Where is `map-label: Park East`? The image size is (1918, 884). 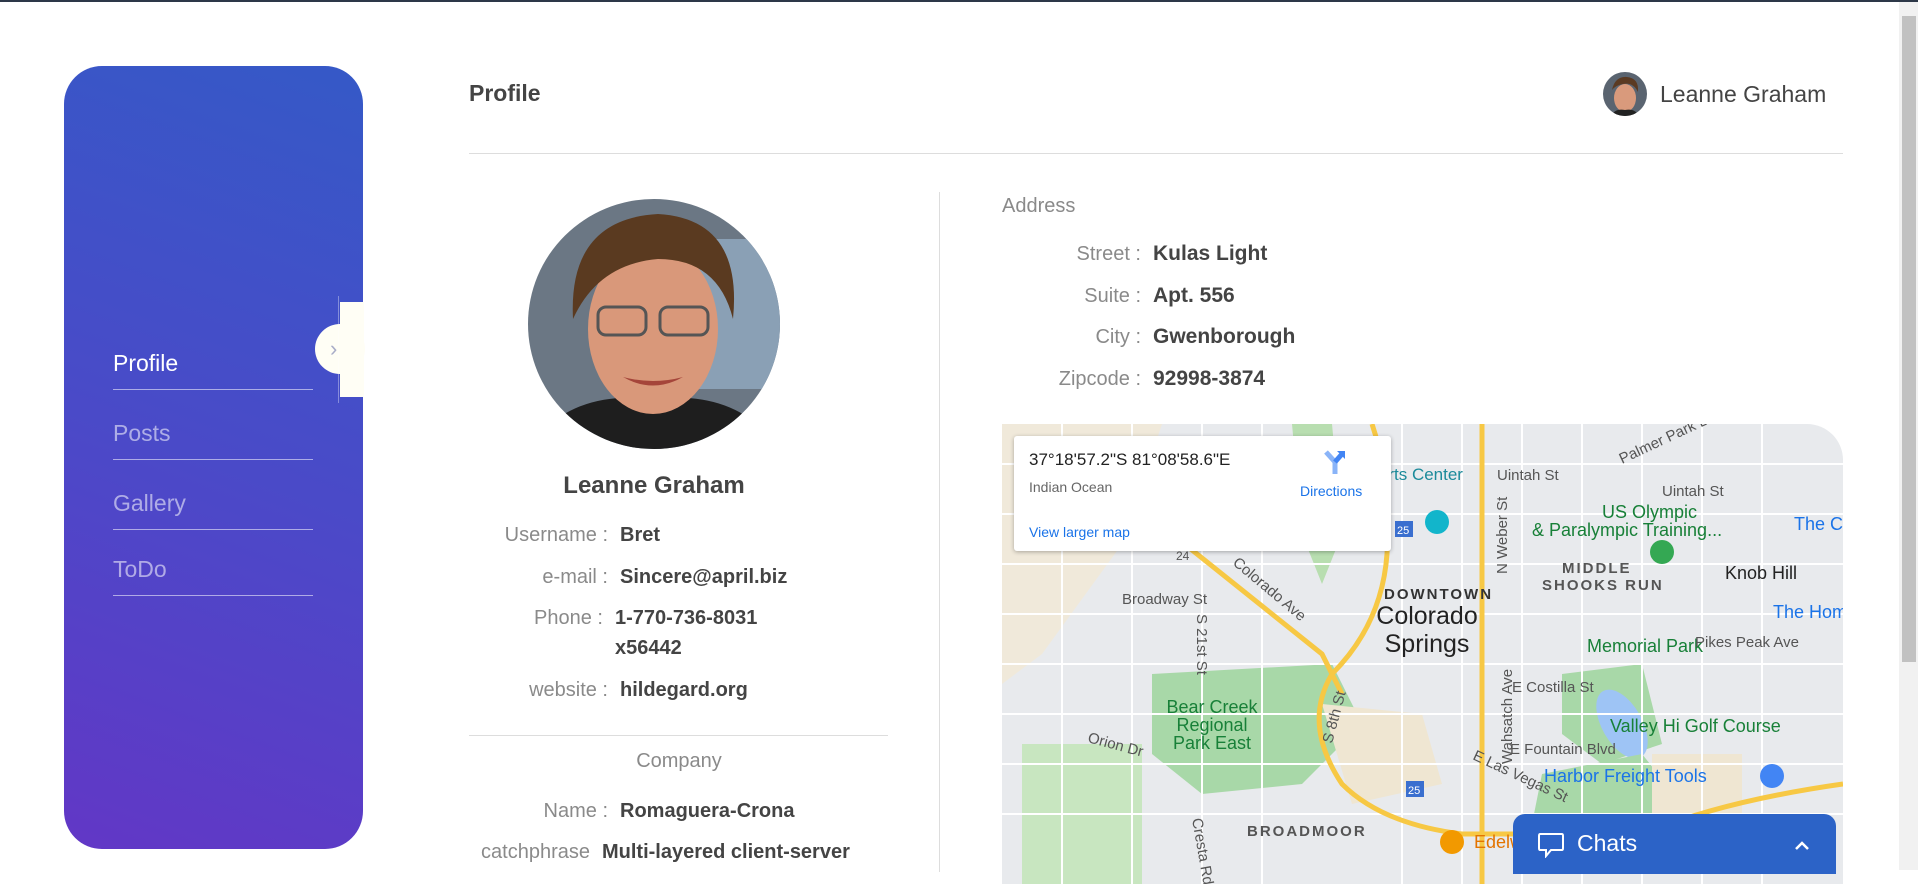
map-label: Park East is located at coordinates (1212, 743).